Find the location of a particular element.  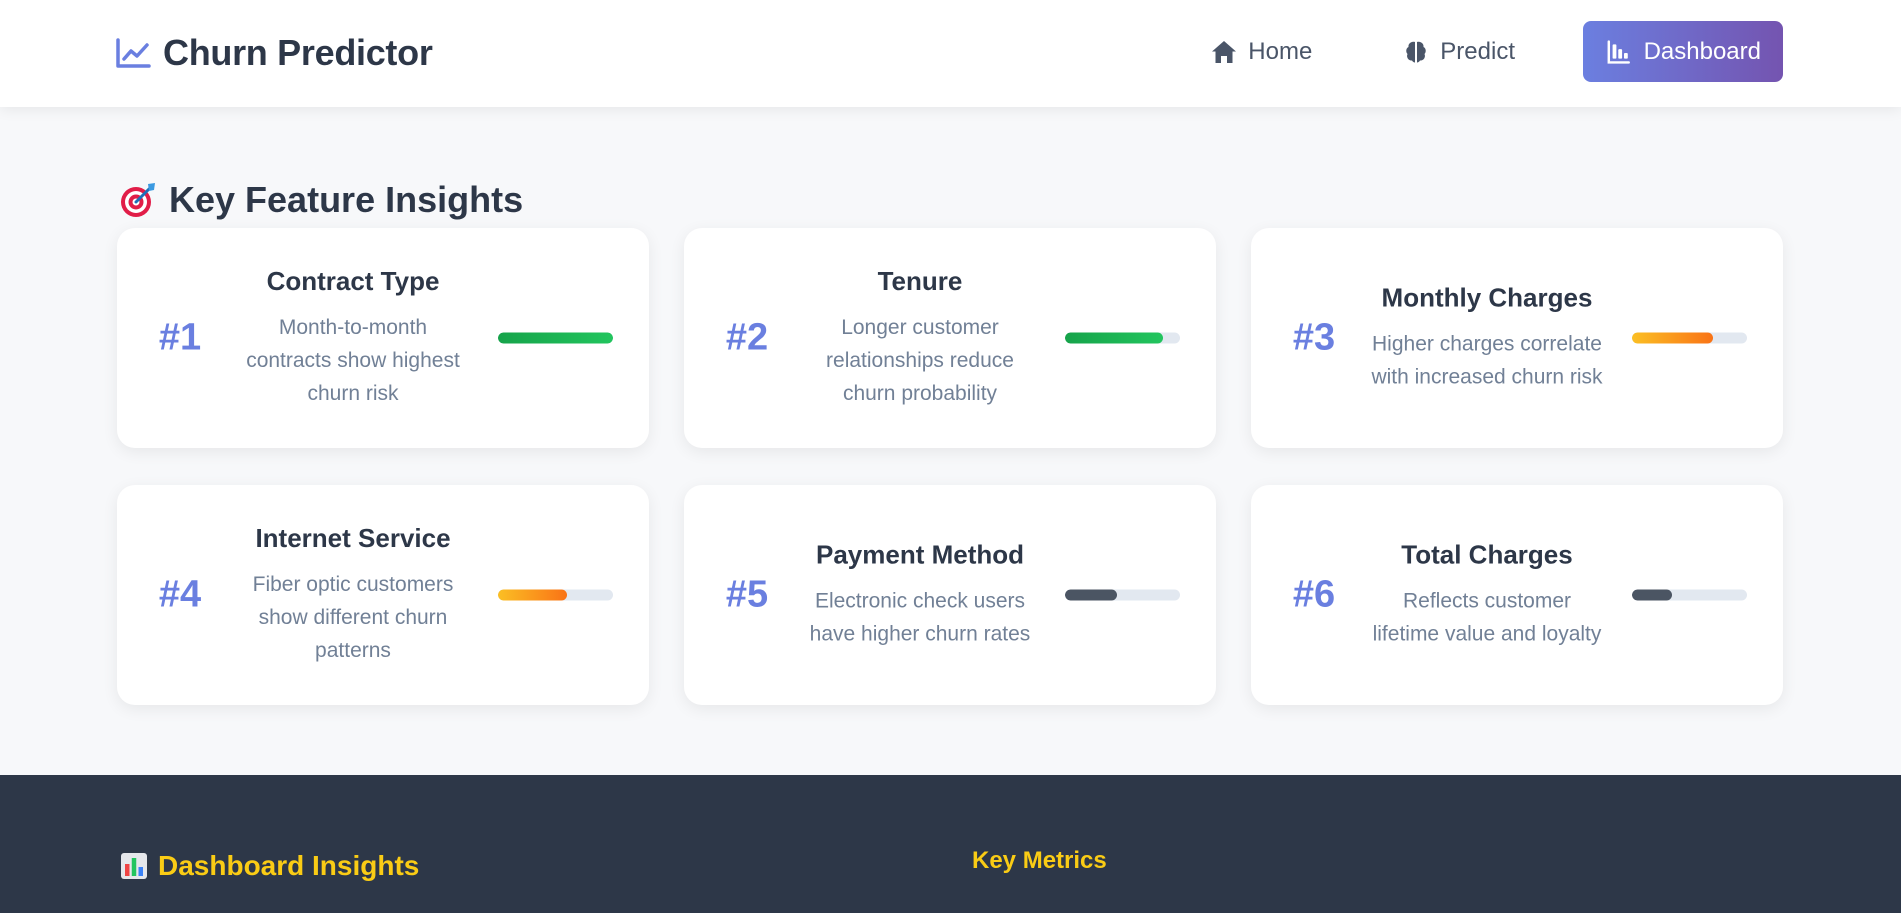

insight-title: Contract Type is located at coordinates (353, 281).